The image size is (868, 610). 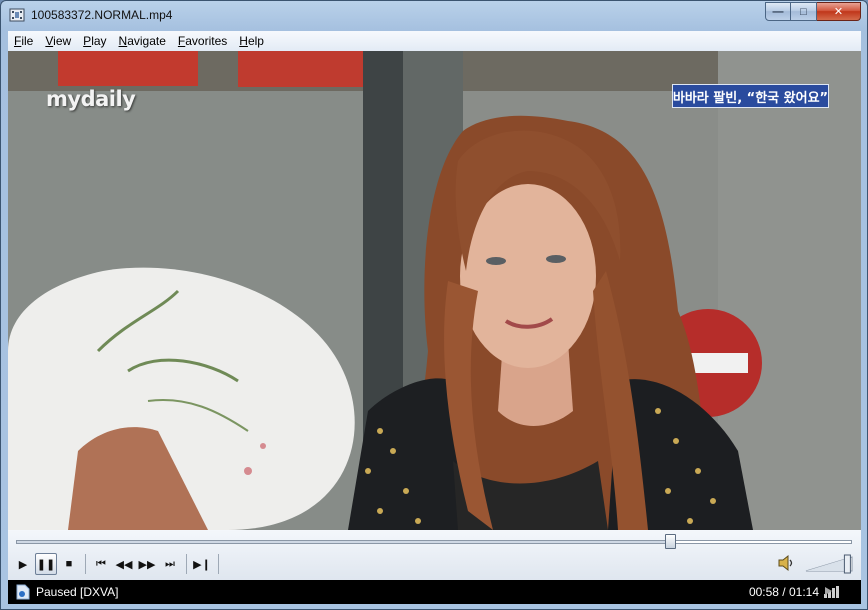 I want to click on menu-help: Help, so click(x=251, y=41).